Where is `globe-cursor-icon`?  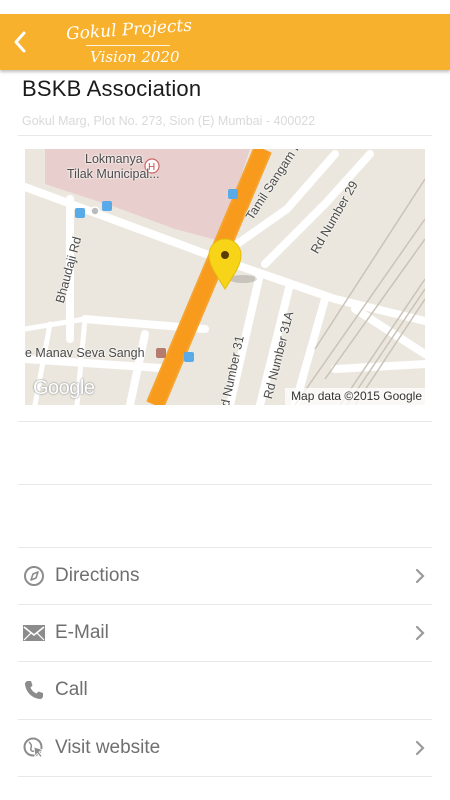 globe-cursor-icon is located at coordinates (34, 748).